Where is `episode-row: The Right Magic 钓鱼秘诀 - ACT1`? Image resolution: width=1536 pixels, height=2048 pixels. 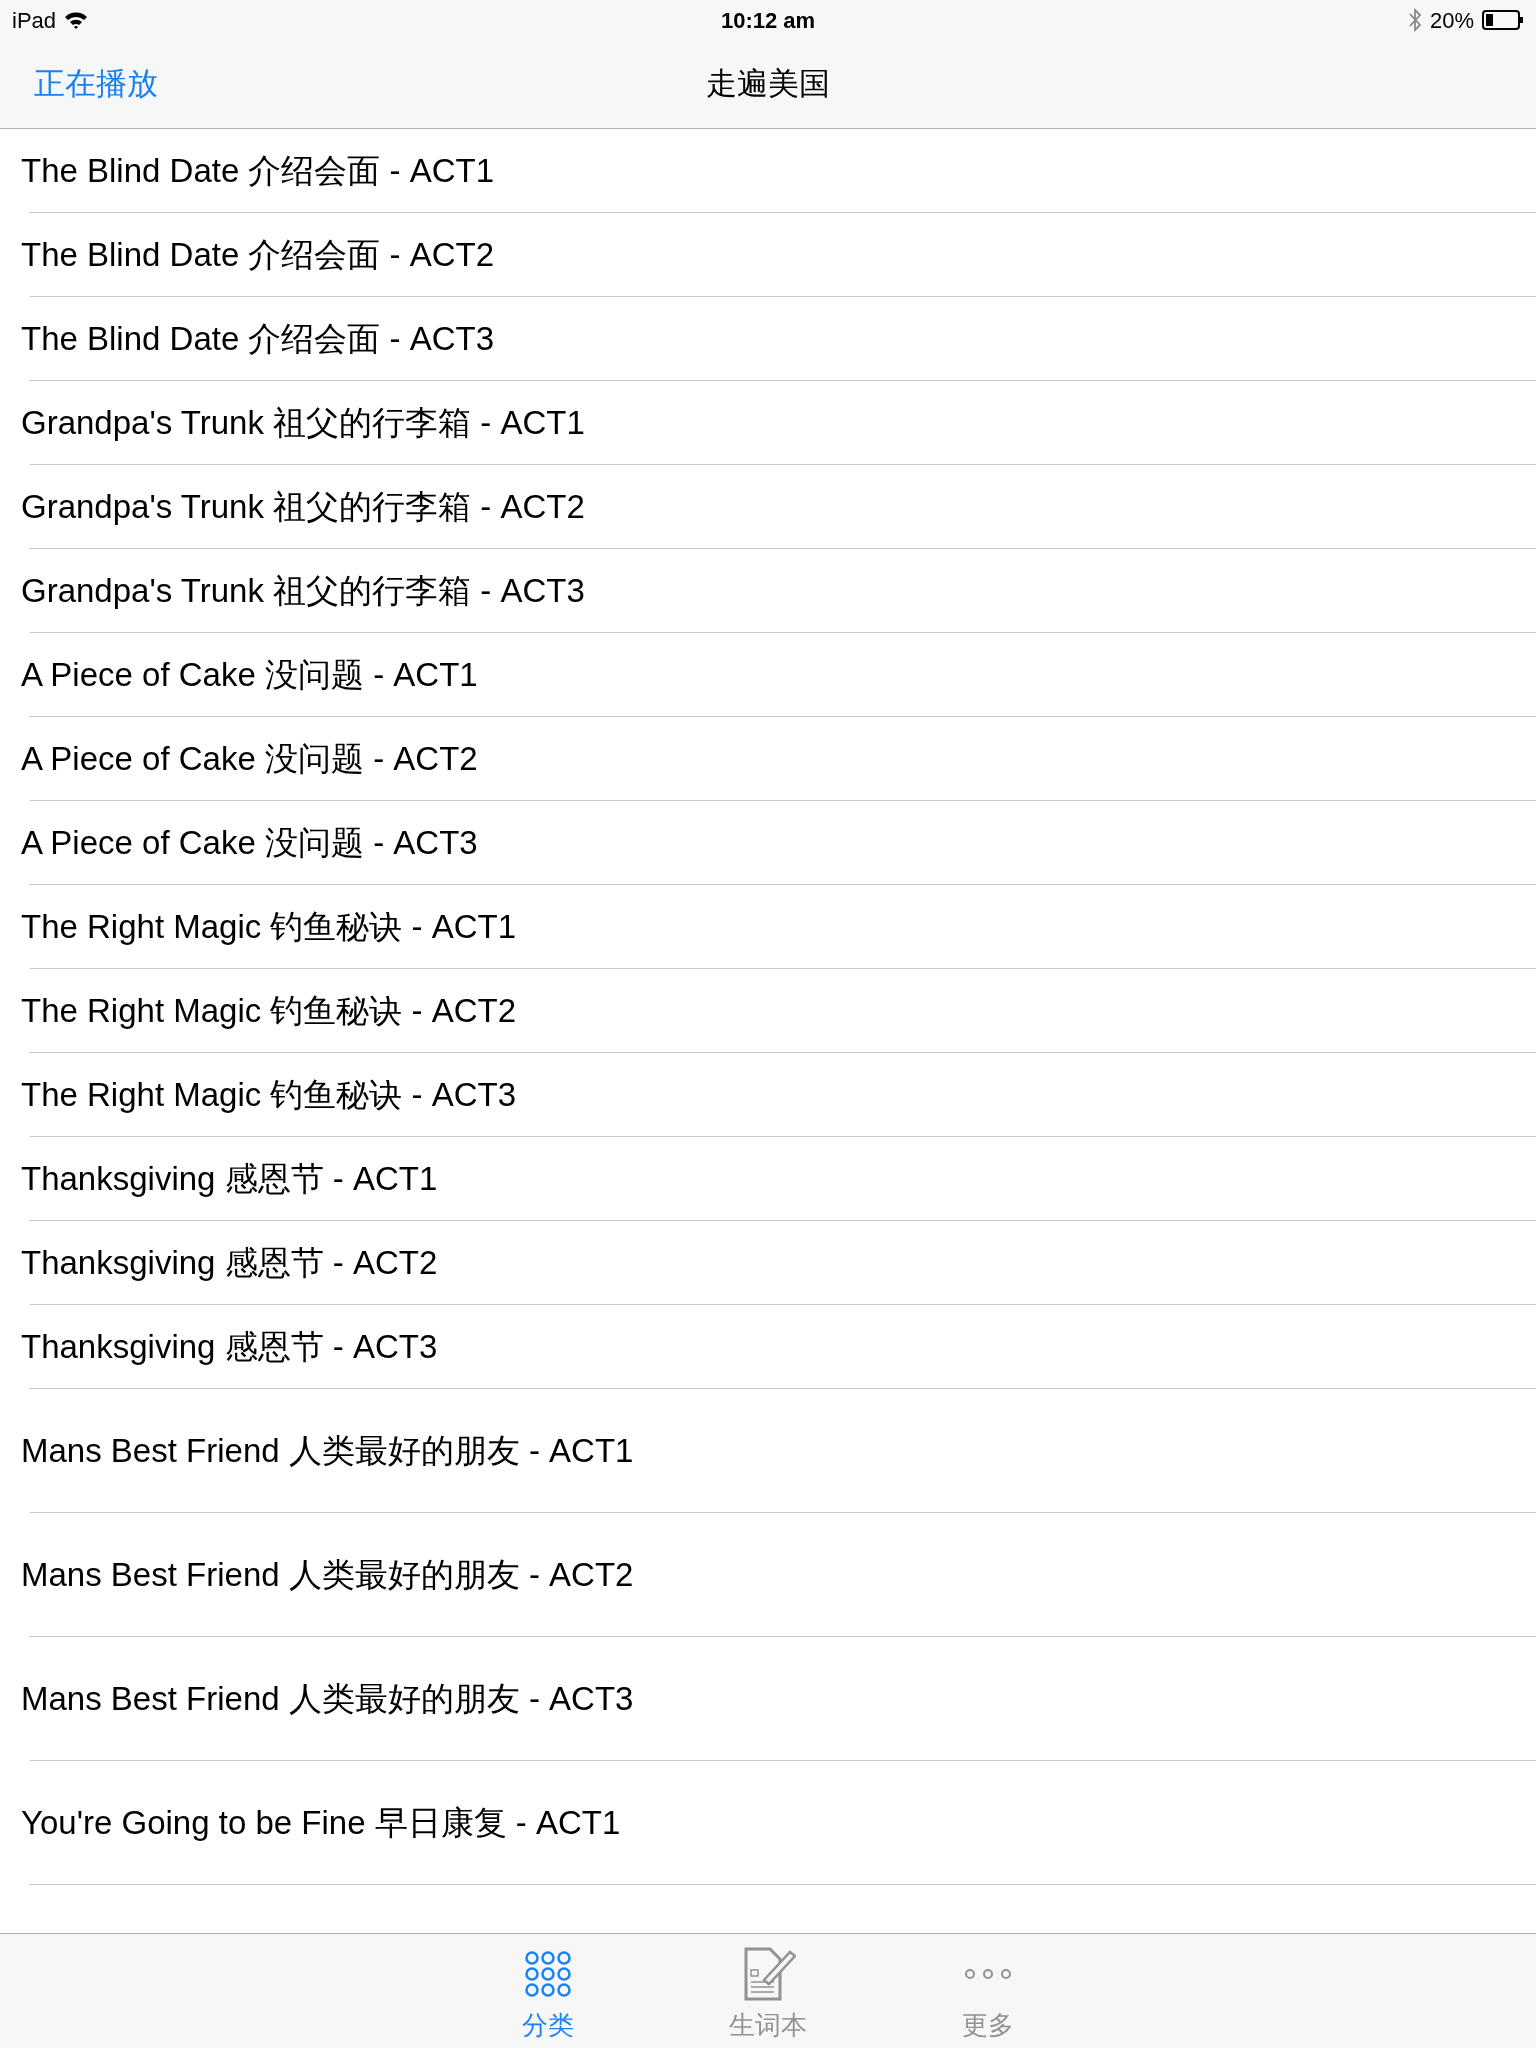
episode-row: The Right Magic 钓鱼秘诀 - ACT1 is located at coordinates (768, 926).